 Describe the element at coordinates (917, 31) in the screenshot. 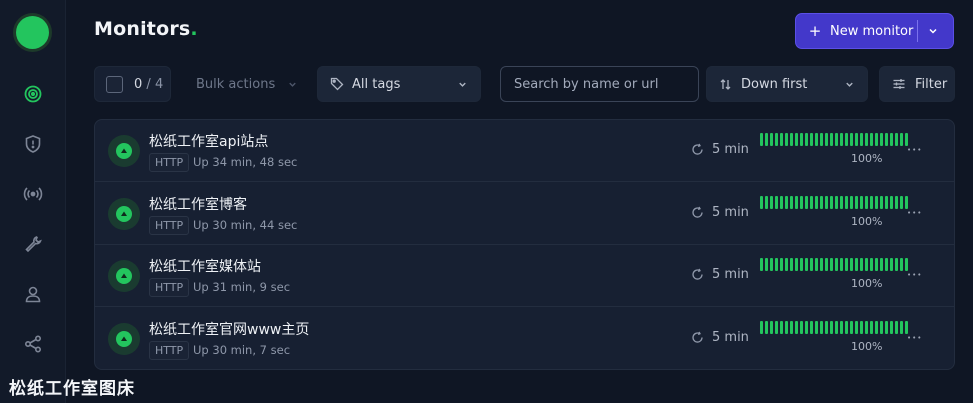

I see `button-divider` at that location.